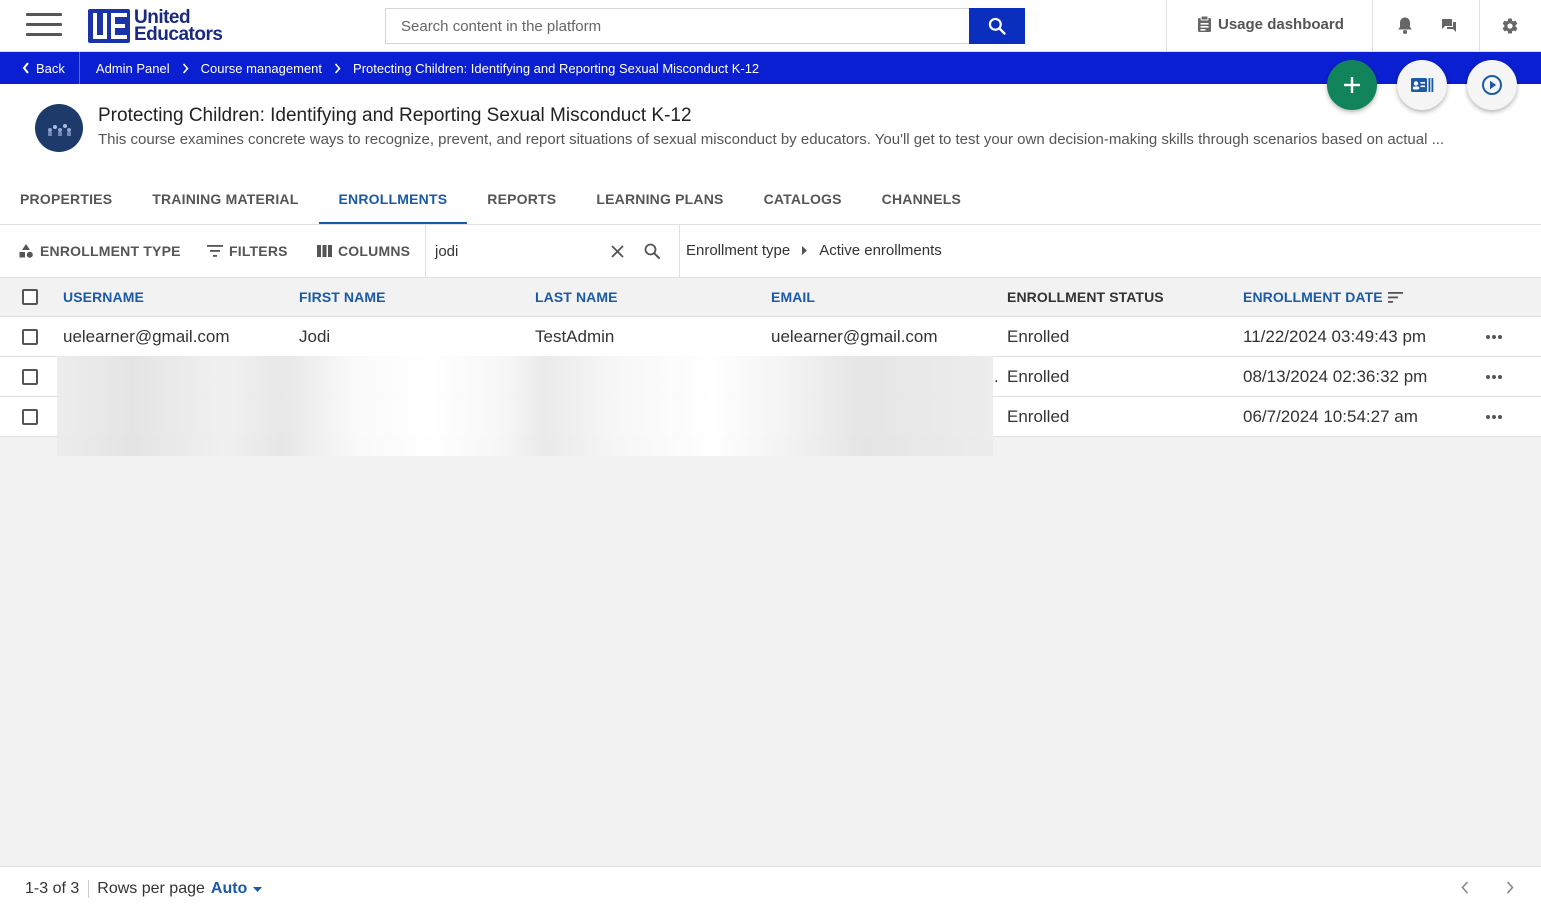 This screenshot has height=911, width=1541. I want to click on table-search: jodi, so click(552, 251).